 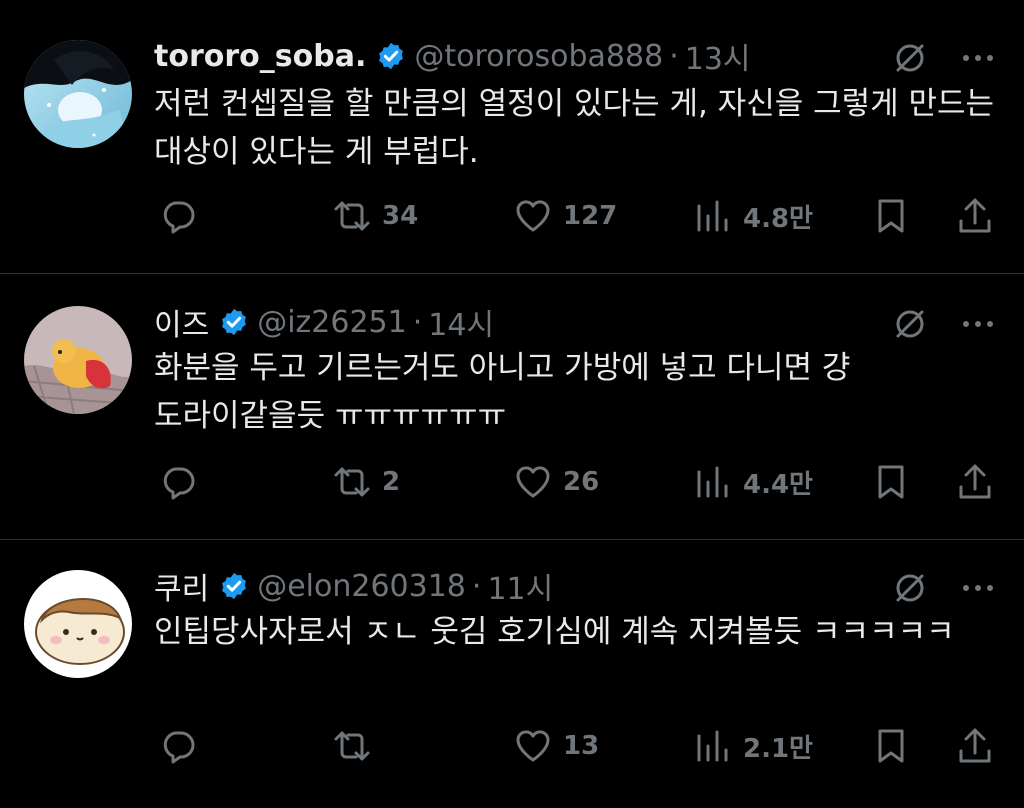 I want to click on view-count: 2.1만, so click(x=778, y=748).